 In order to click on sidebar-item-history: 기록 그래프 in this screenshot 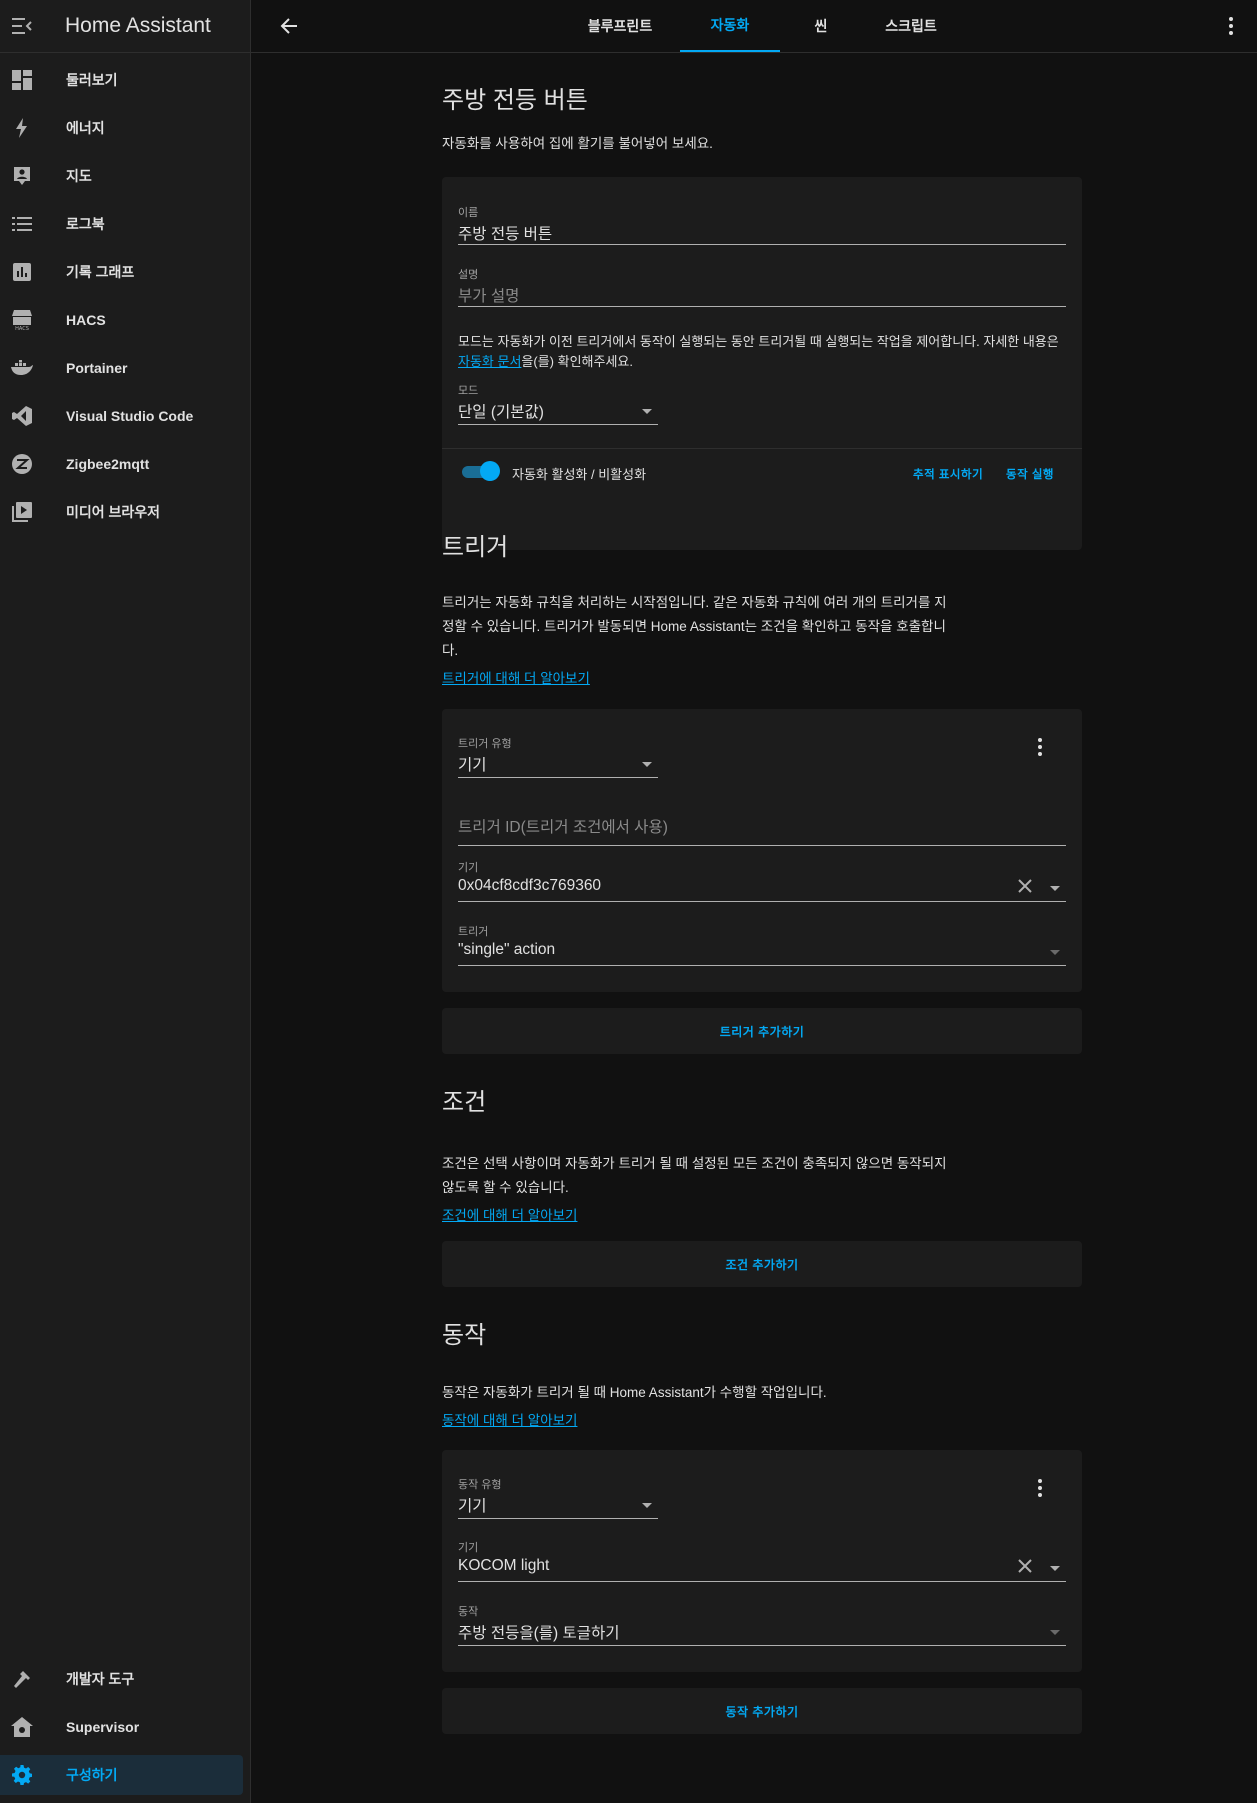, I will do `click(122, 272)`.